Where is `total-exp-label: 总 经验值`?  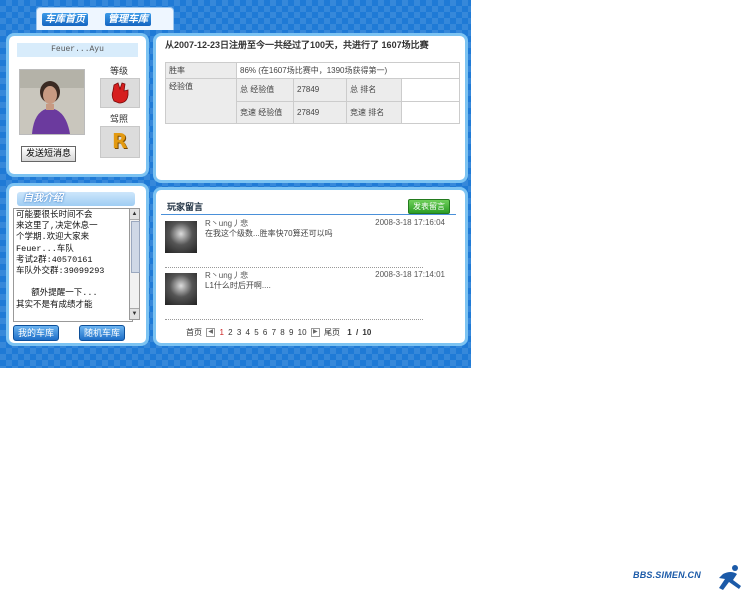
total-exp-label: 总 经验值 is located at coordinates (265, 90).